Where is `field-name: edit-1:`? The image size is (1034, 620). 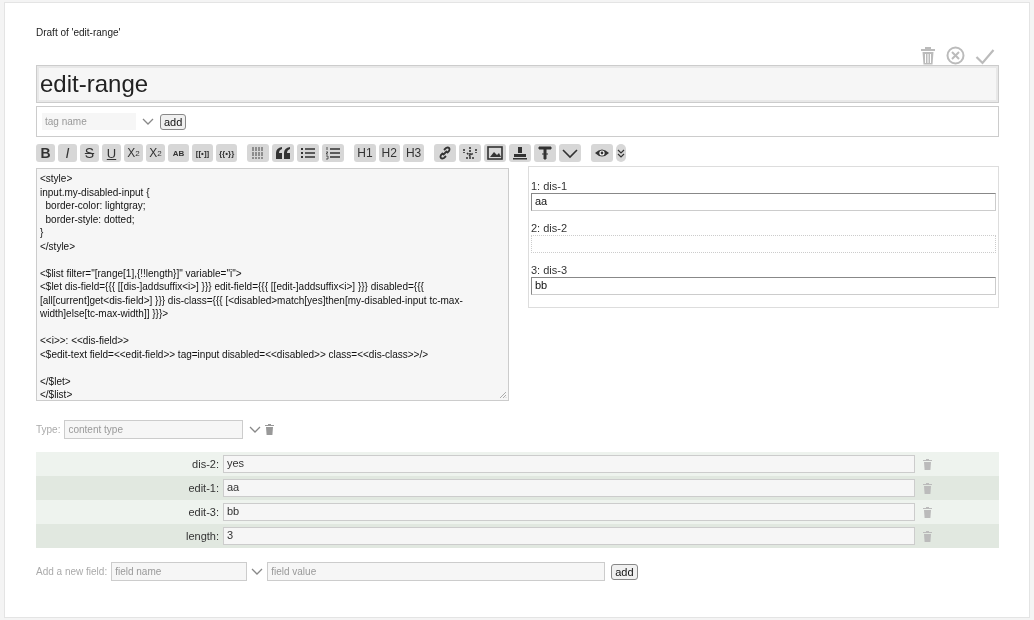 field-name: edit-1: is located at coordinates (203, 488).